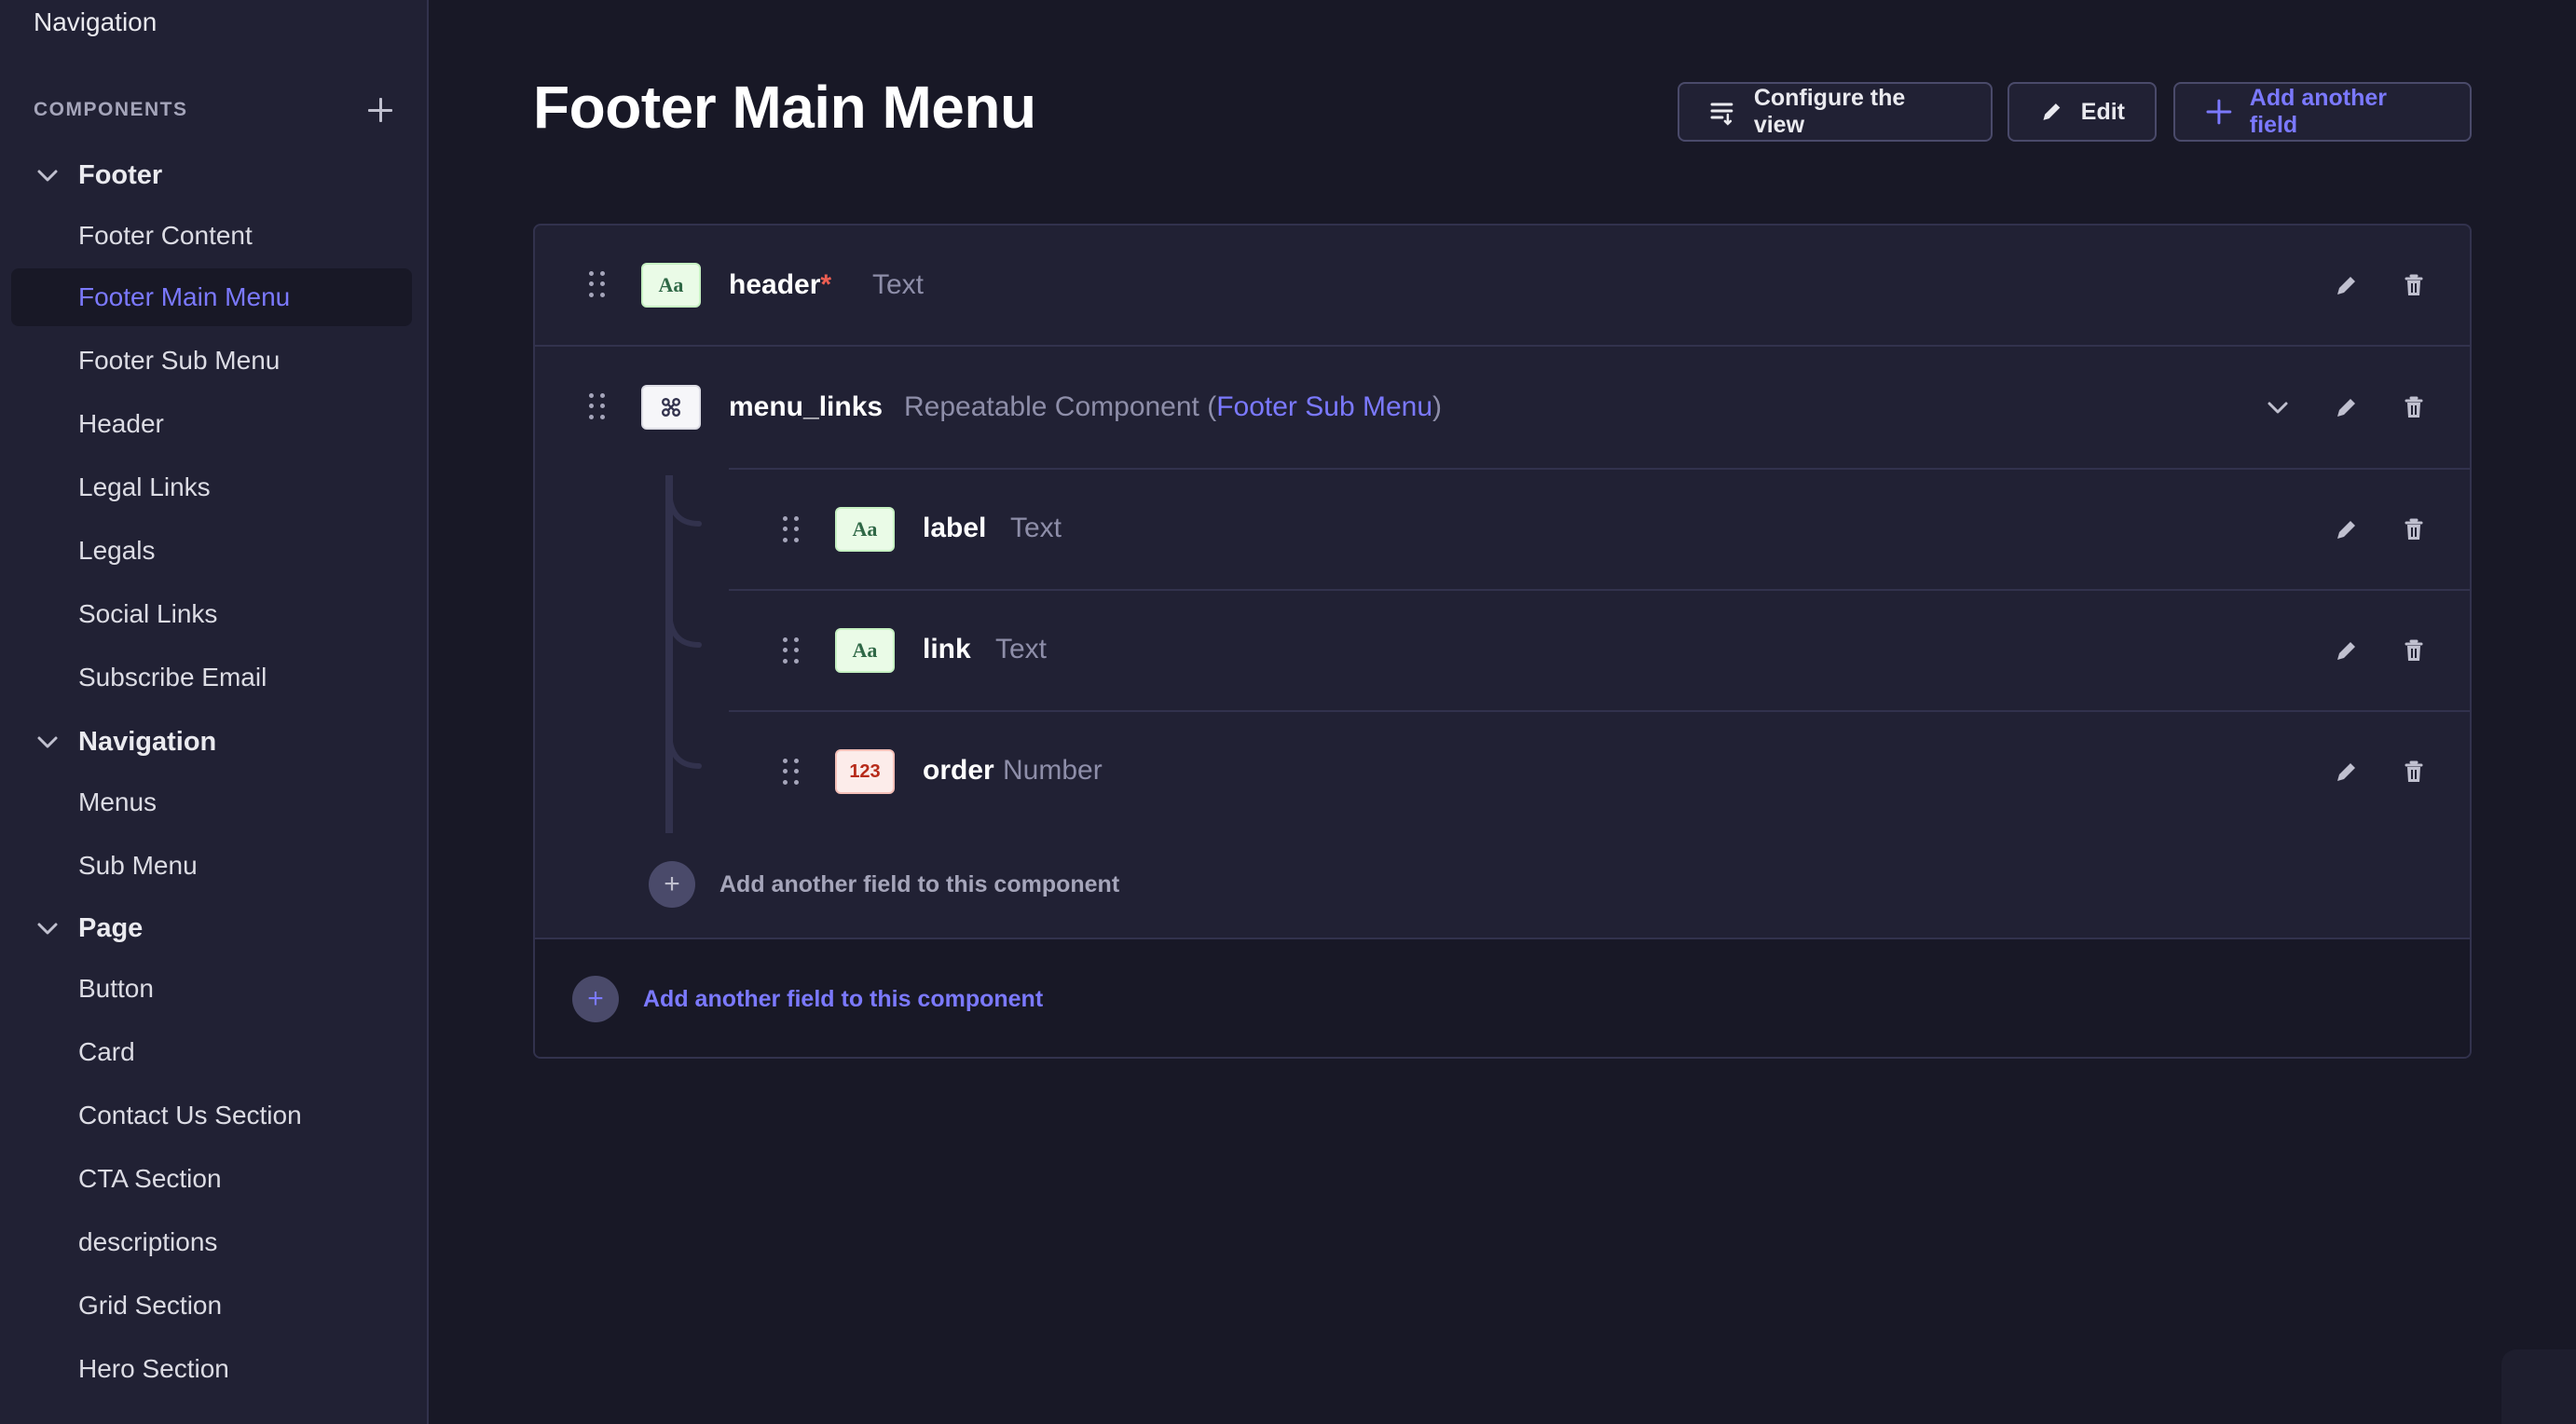 This screenshot has height=1424, width=2576. I want to click on field-type: Repeatable Component (Footer Sub Menu), so click(1173, 407).